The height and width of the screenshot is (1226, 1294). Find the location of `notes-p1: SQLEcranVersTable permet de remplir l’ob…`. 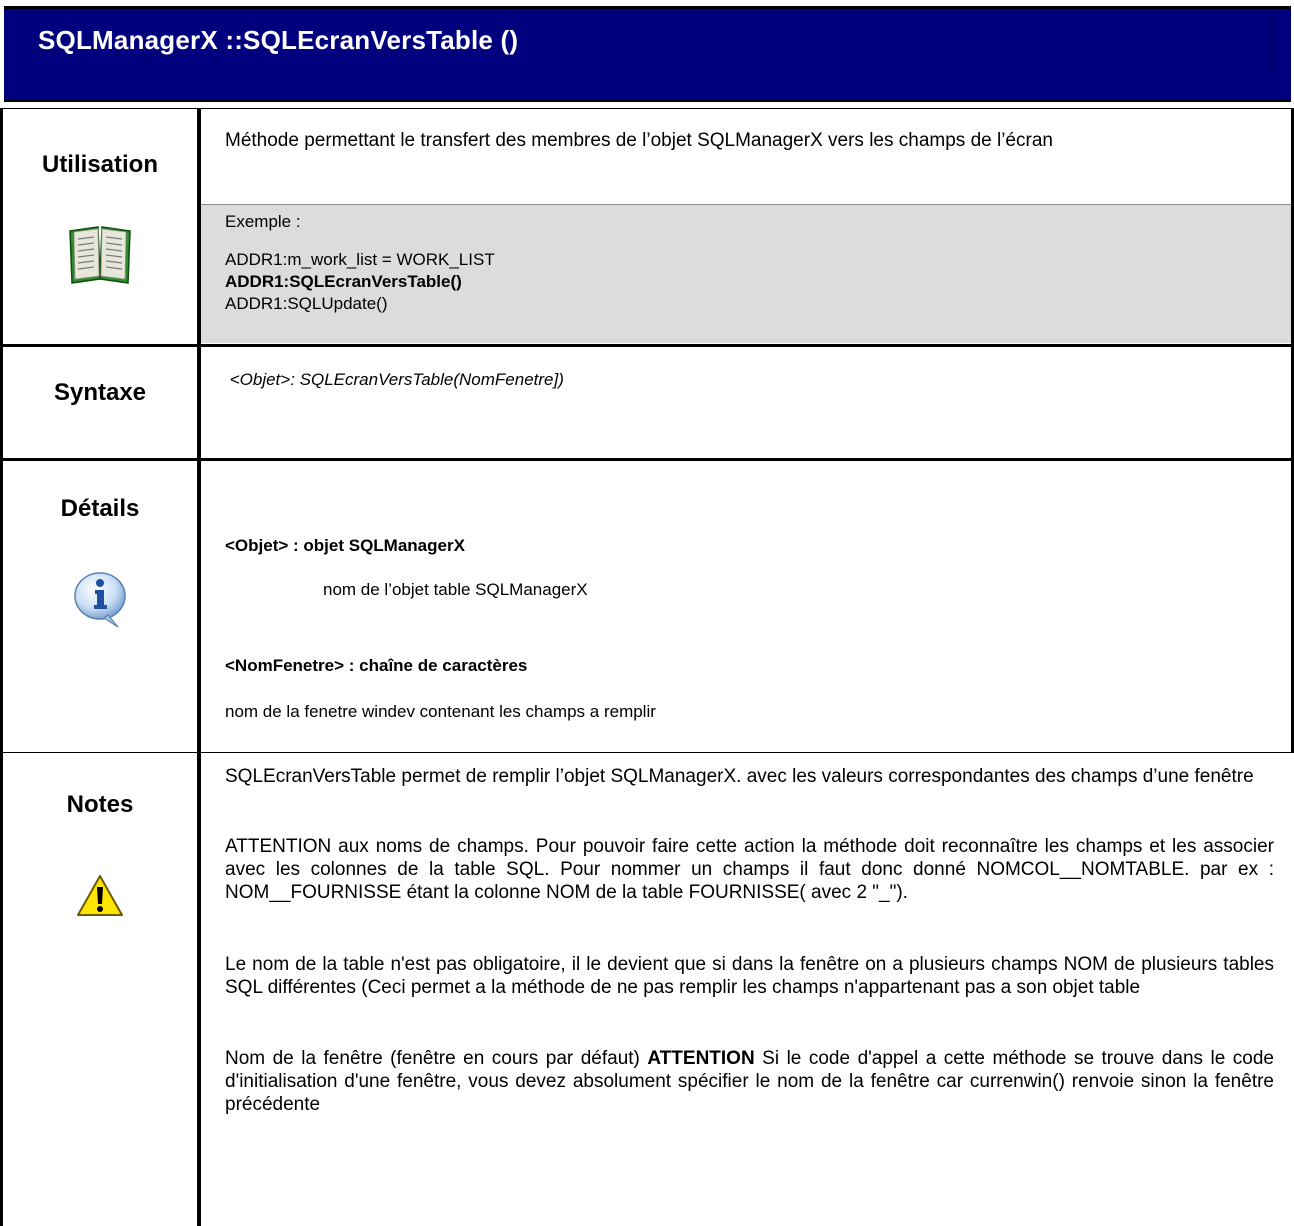

notes-p1: SQLEcranVersTable permet de remplir l’ob… is located at coordinates (739, 776).